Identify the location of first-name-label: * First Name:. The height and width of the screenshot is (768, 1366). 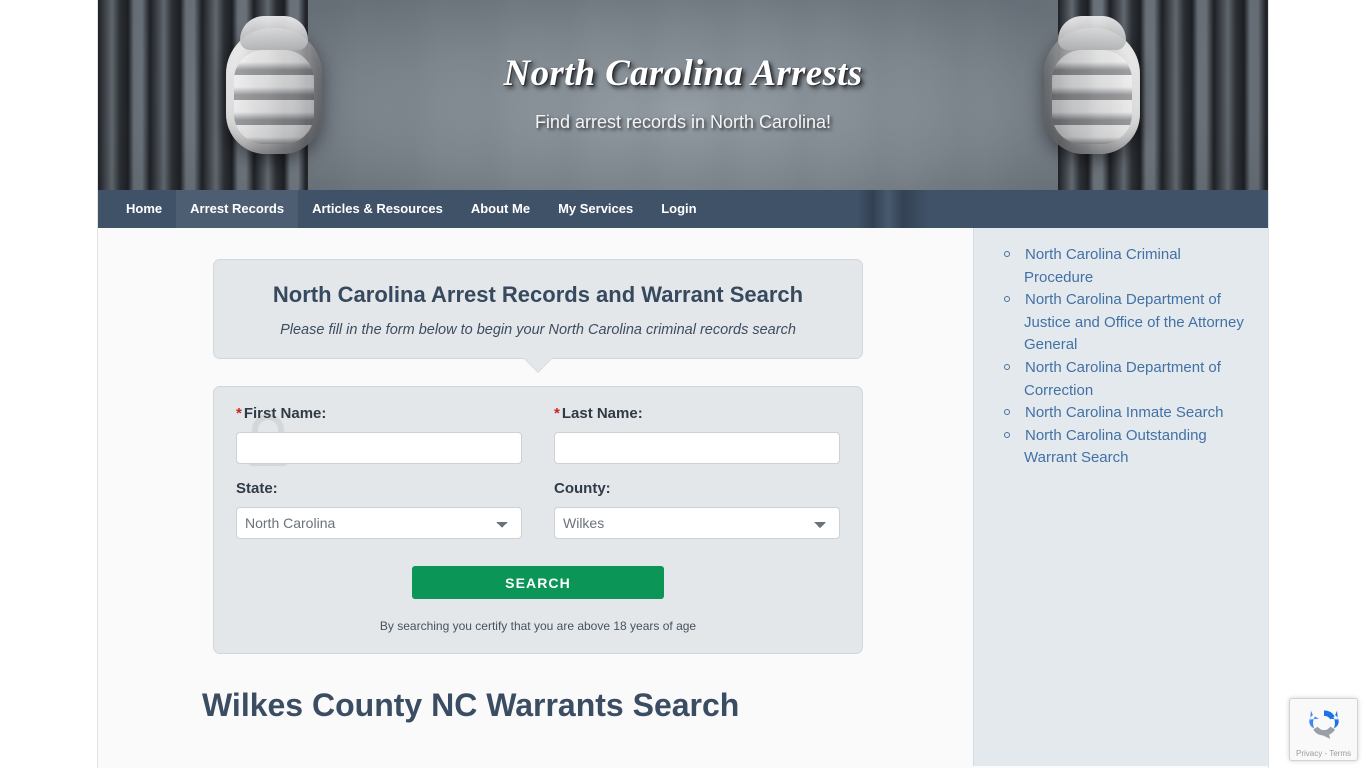
(379, 413).